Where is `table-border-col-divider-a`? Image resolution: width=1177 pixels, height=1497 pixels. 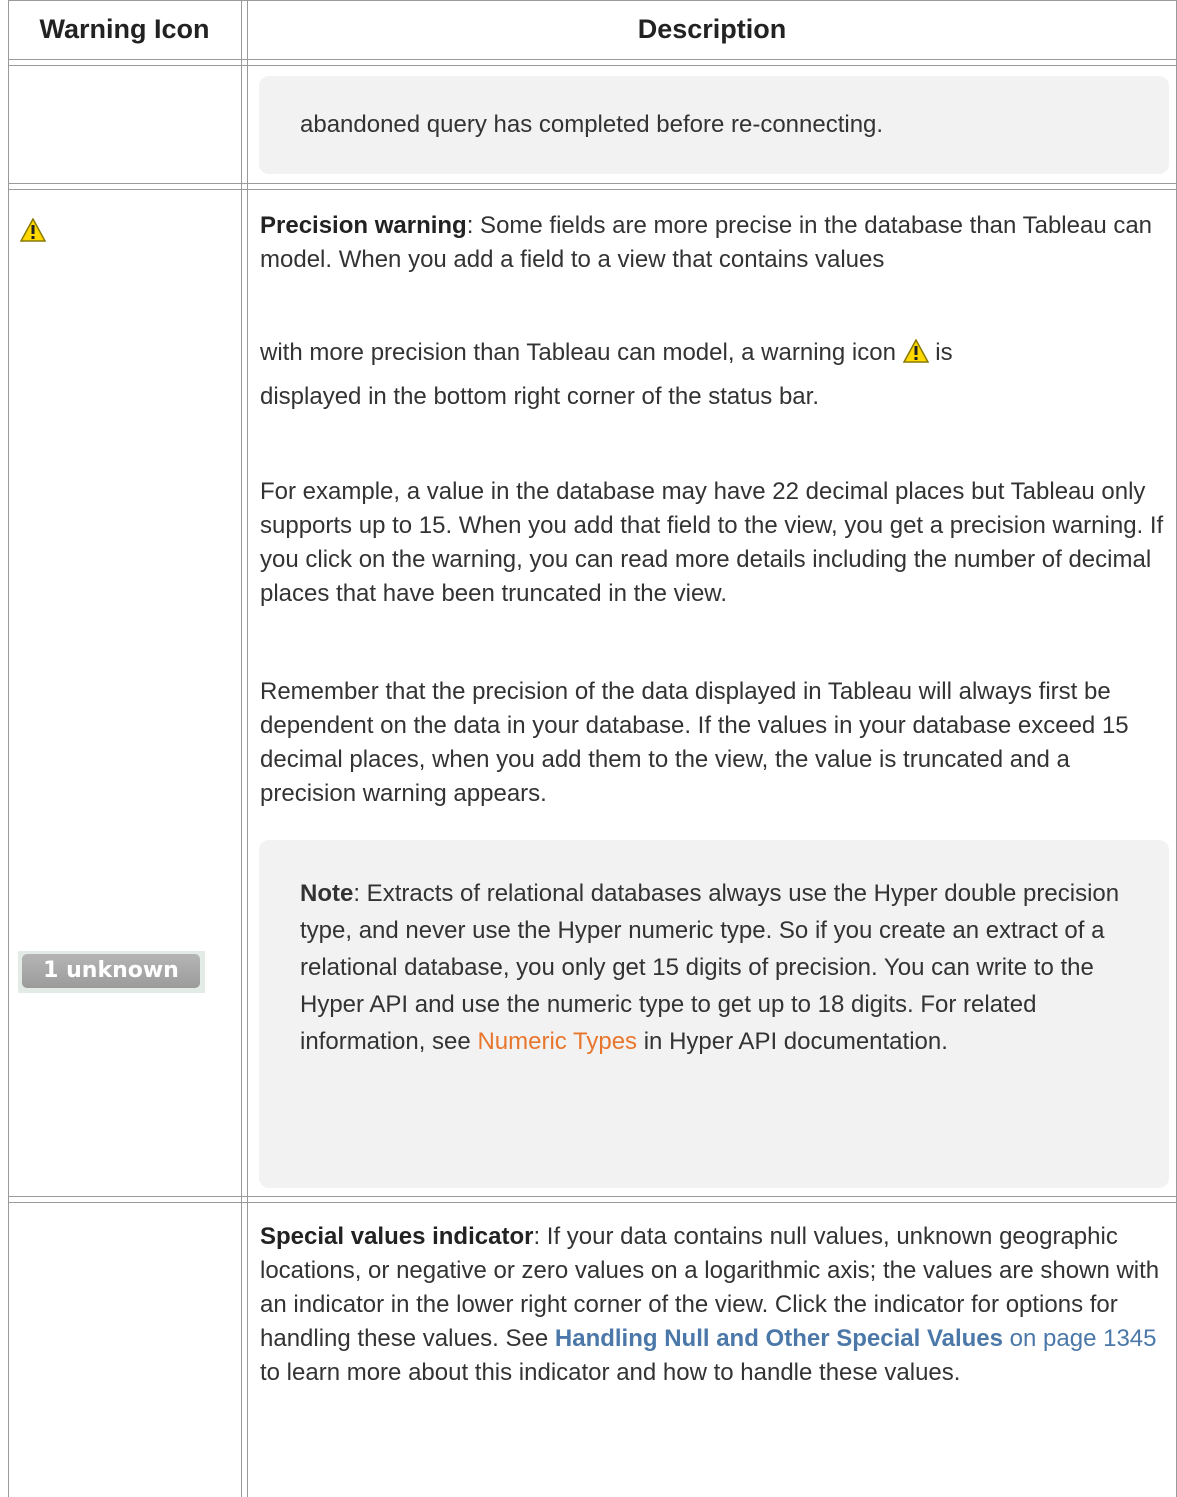 table-border-col-divider-a is located at coordinates (241, 748).